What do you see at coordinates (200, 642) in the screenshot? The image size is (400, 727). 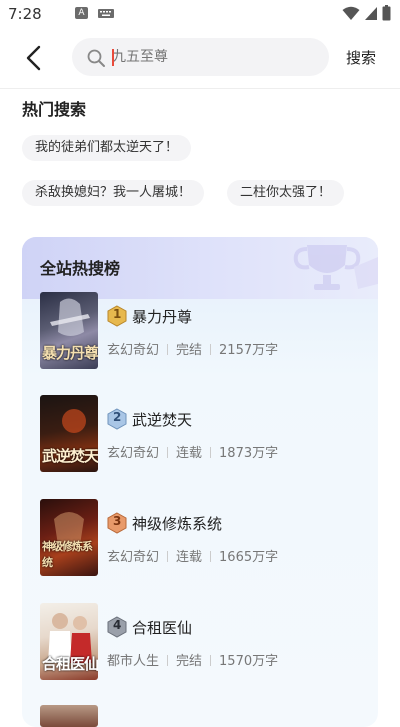 I see `book-item: 合租医仙 4 合租医仙 都市人生 完结 1570万字` at bounding box center [200, 642].